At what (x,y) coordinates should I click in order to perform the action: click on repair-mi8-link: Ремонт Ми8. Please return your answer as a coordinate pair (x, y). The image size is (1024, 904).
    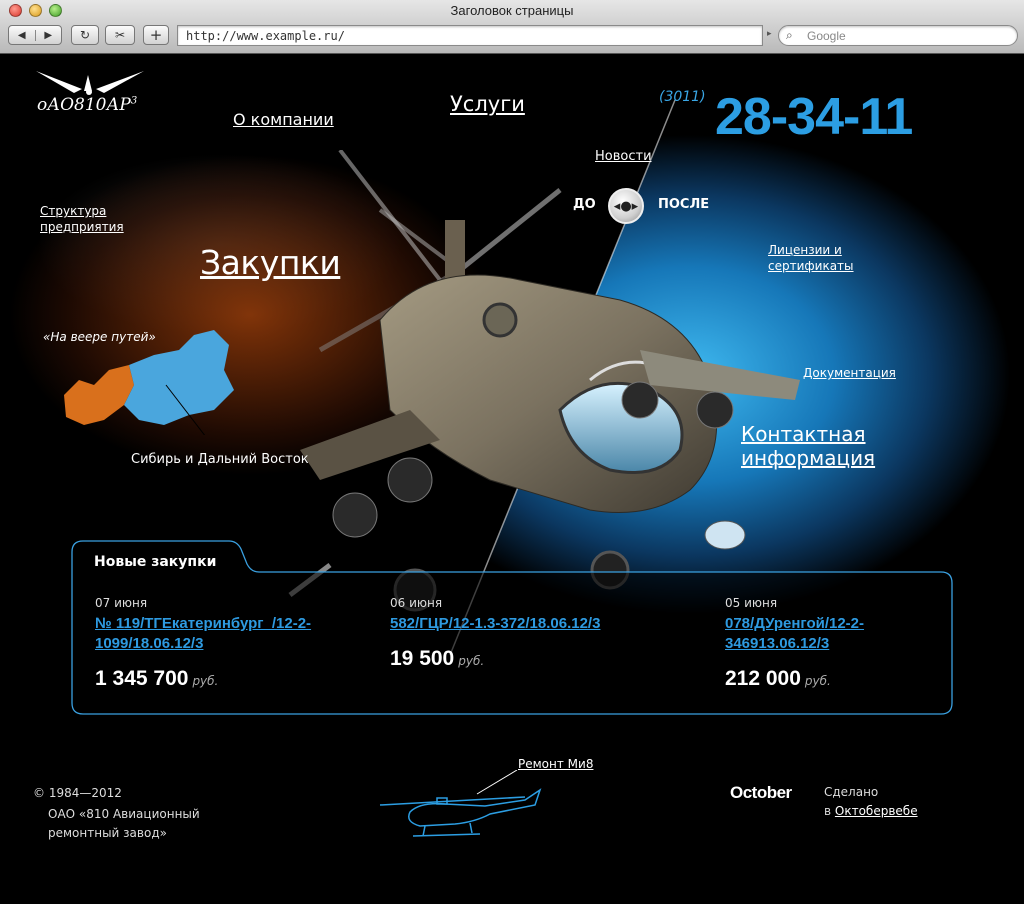
    Looking at the image, I should click on (555, 764).